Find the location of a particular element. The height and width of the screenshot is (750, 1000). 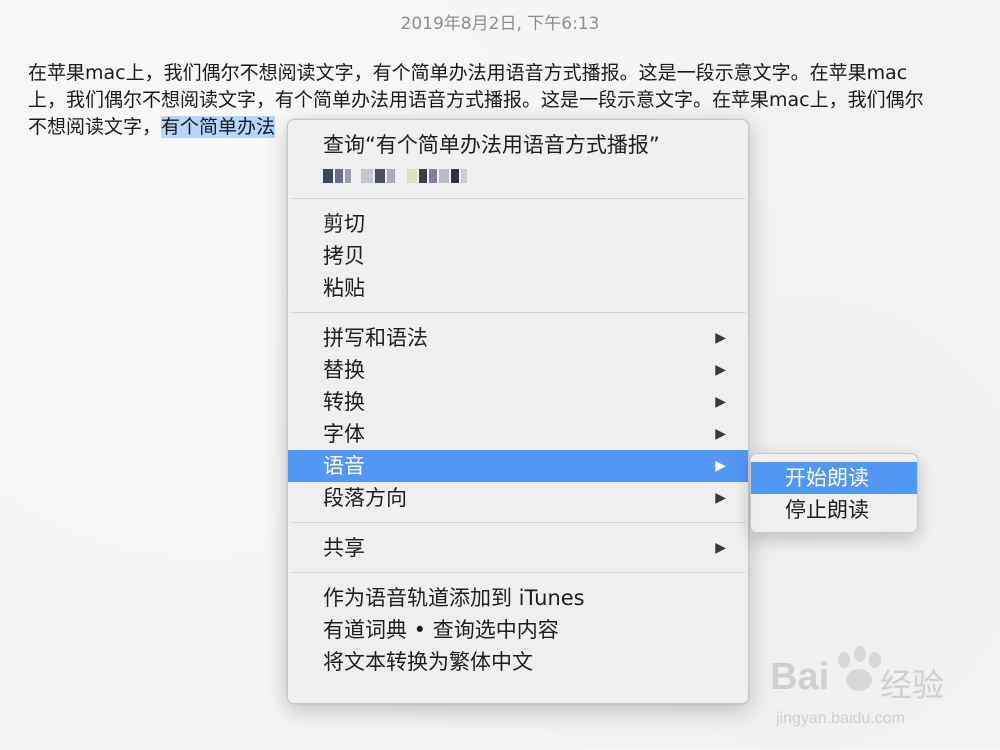

menu-item-speech: 语音 ▶ is located at coordinates (518, 466).